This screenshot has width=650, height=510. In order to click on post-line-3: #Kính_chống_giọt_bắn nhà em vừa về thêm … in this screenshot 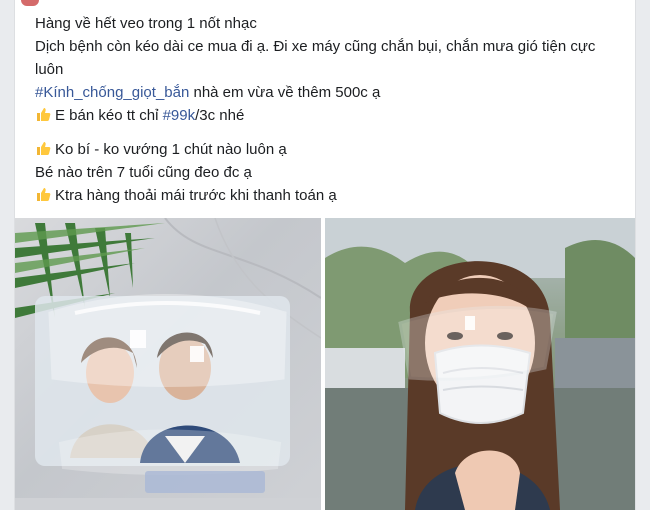, I will do `click(330, 92)`.